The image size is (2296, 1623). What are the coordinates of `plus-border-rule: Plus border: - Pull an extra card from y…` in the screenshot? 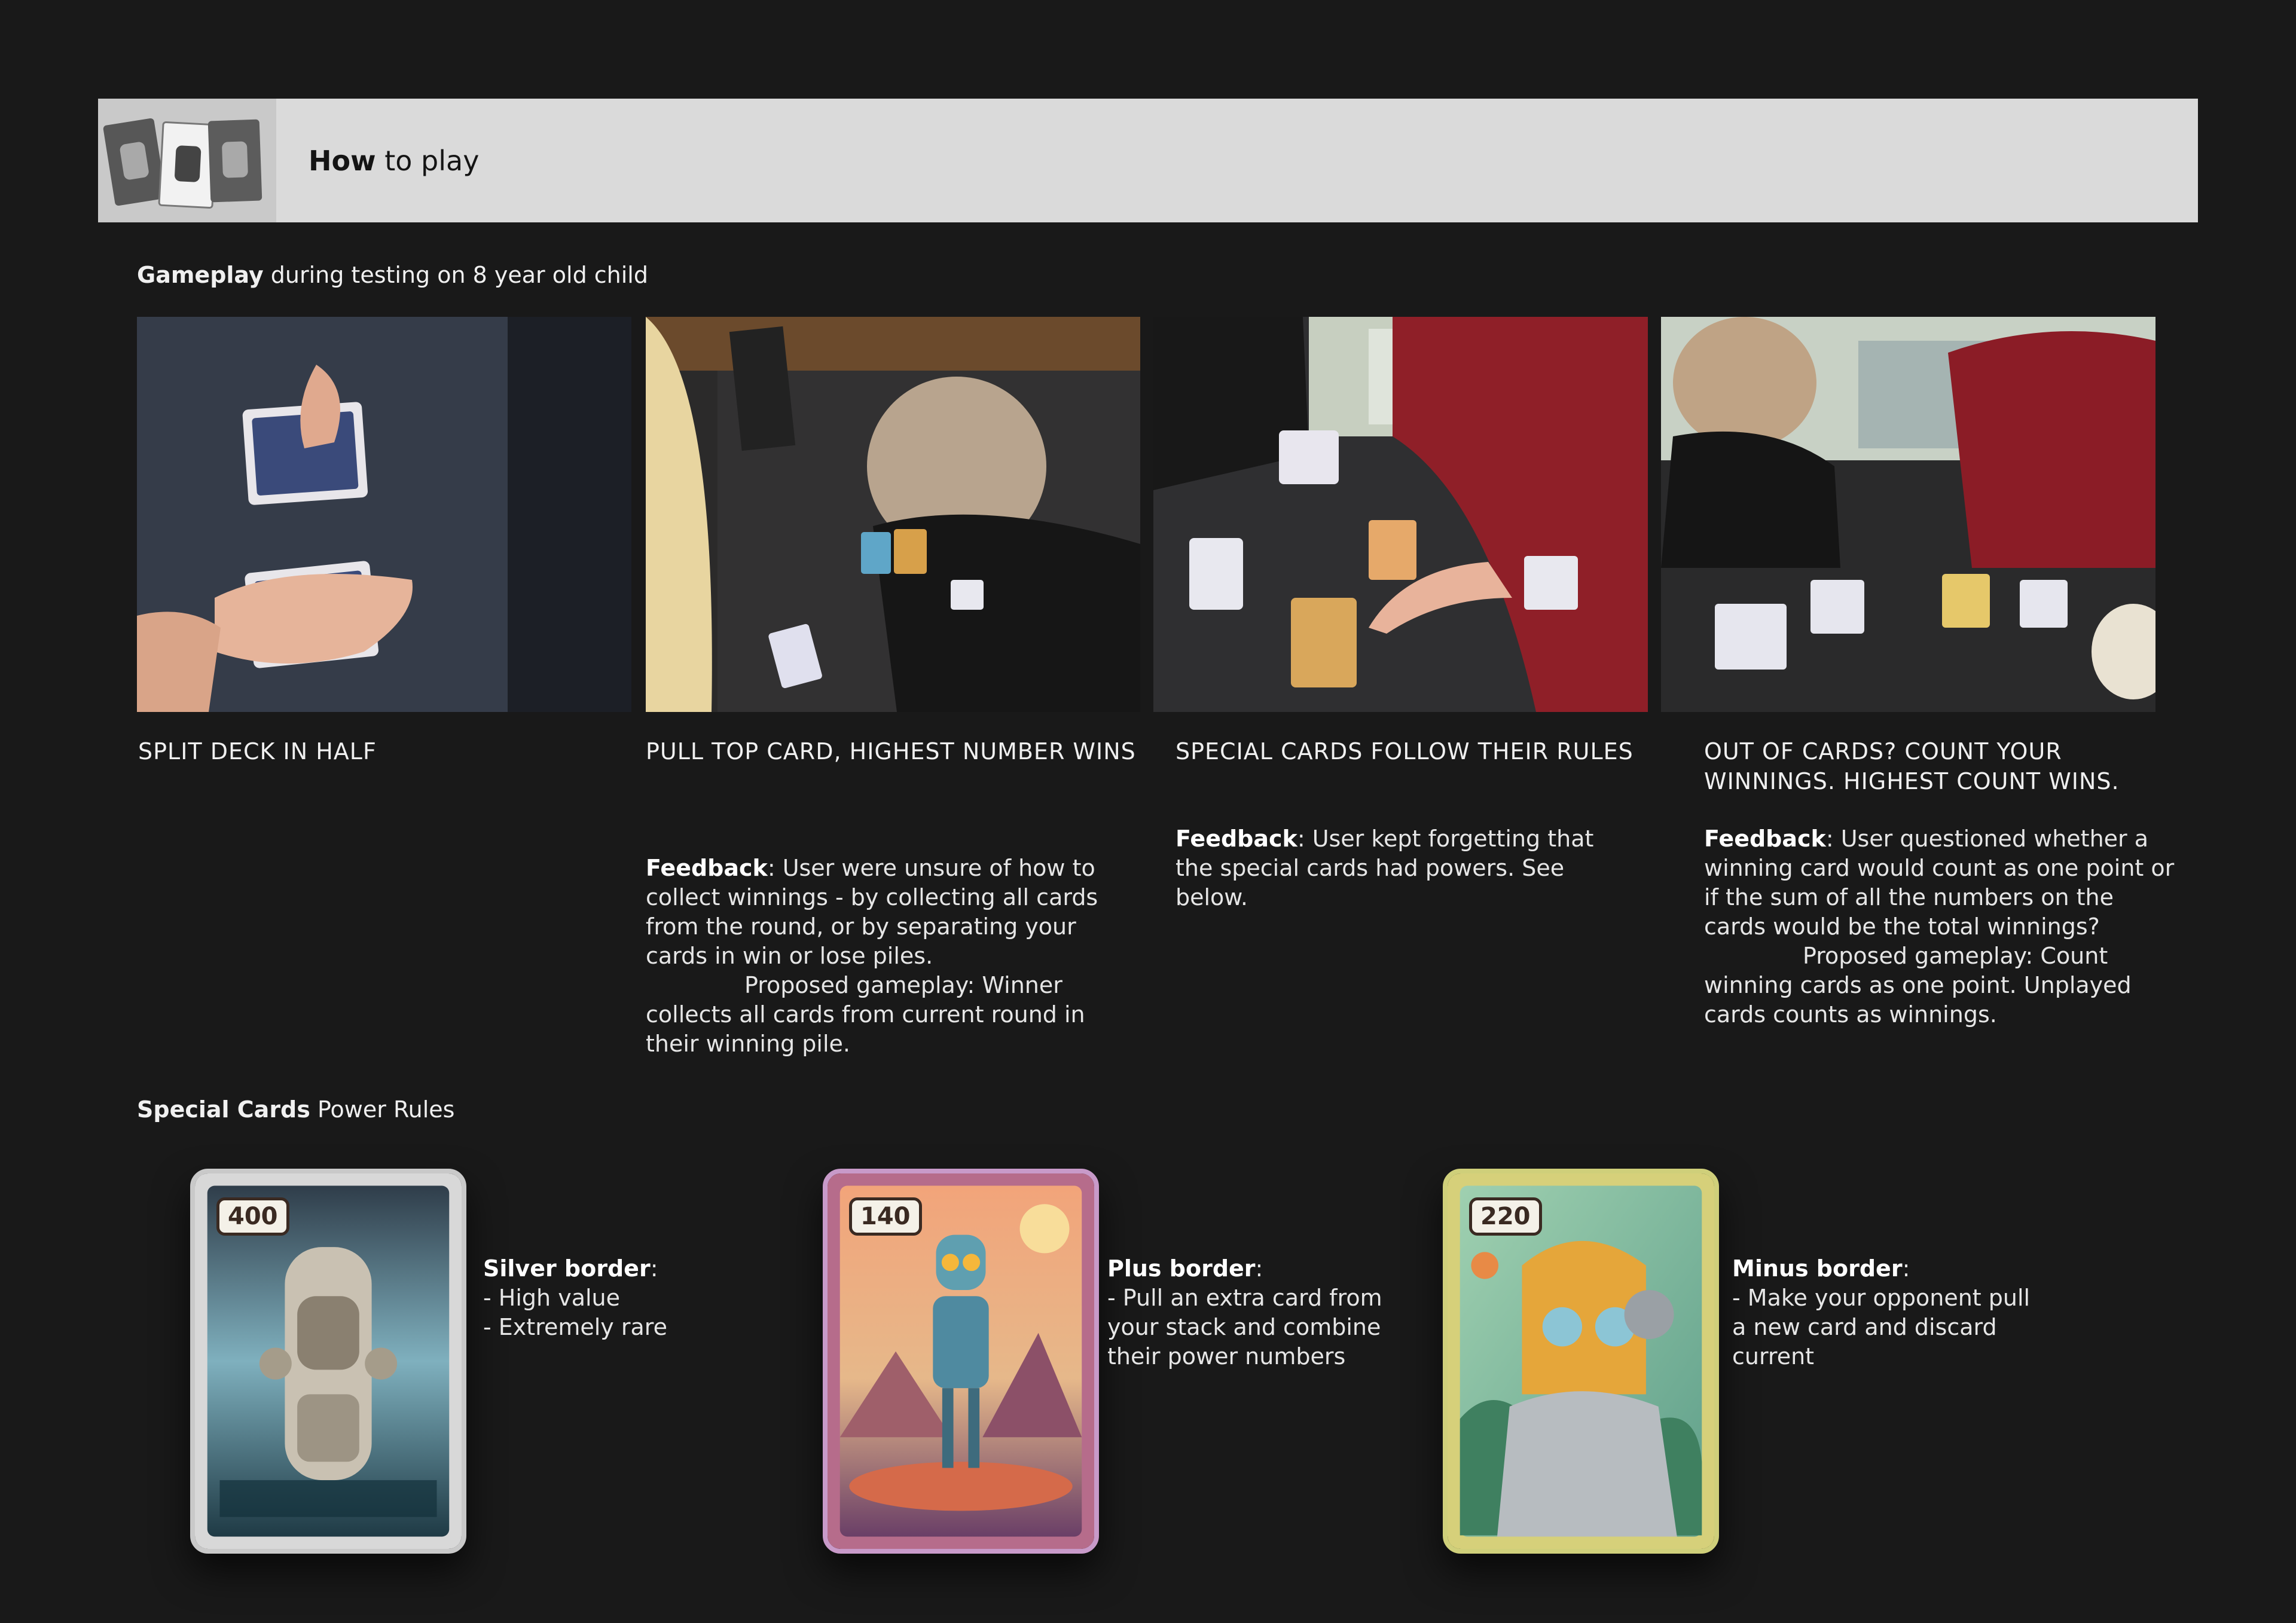 It's located at (1244, 1313).